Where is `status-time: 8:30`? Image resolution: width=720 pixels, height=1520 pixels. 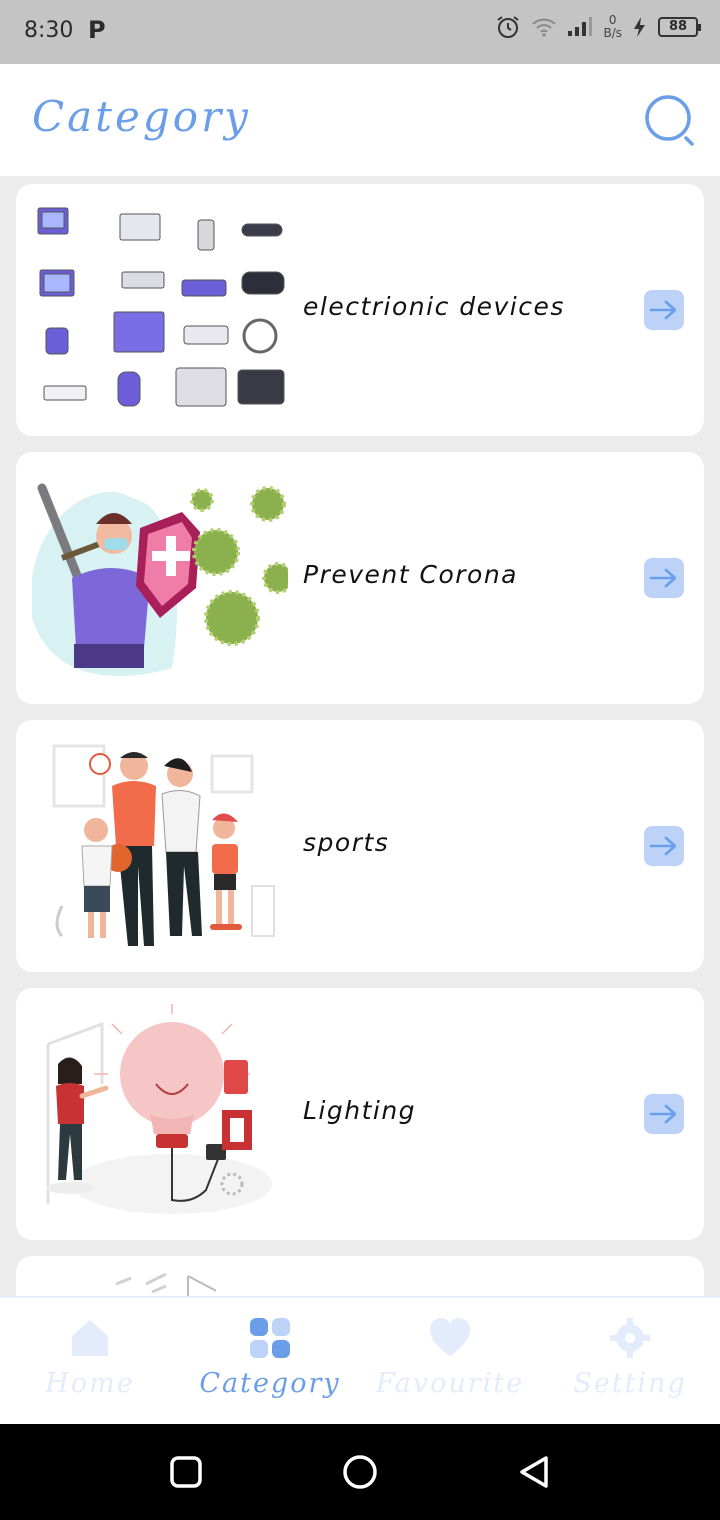
status-time: 8:30 is located at coordinates (49, 30).